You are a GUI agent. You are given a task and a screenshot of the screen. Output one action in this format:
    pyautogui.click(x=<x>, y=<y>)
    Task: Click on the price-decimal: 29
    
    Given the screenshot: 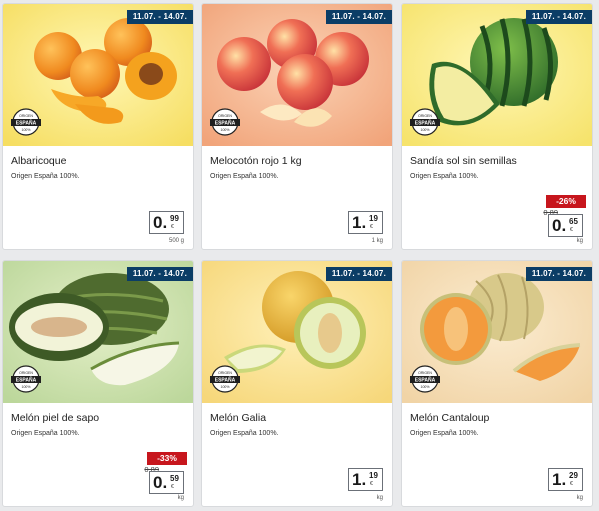 What is the action you would take?
    pyautogui.click(x=573, y=475)
    